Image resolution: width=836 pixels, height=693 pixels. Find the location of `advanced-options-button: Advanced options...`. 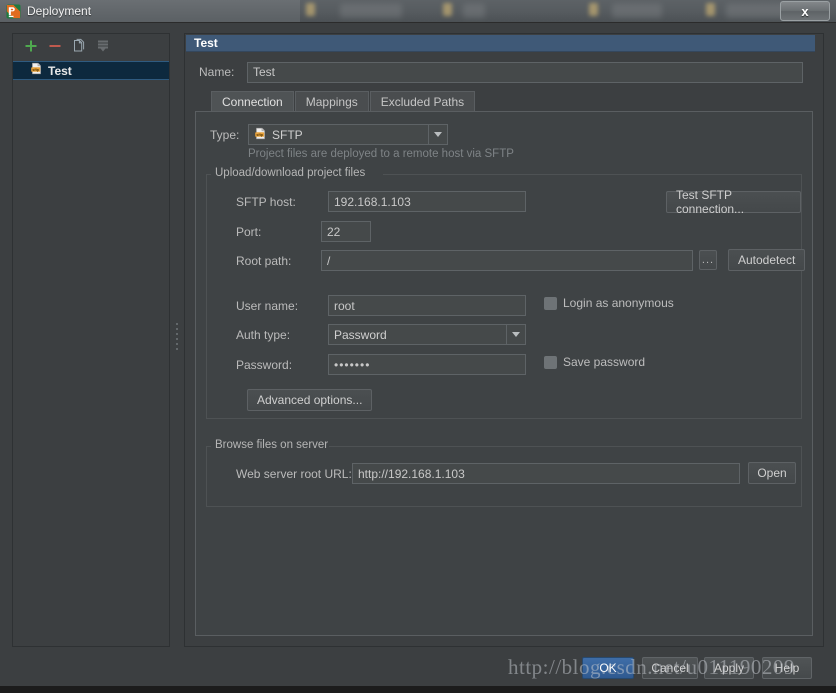

advanced-options-button: Advanced options... is located at coordinates (310, 400).